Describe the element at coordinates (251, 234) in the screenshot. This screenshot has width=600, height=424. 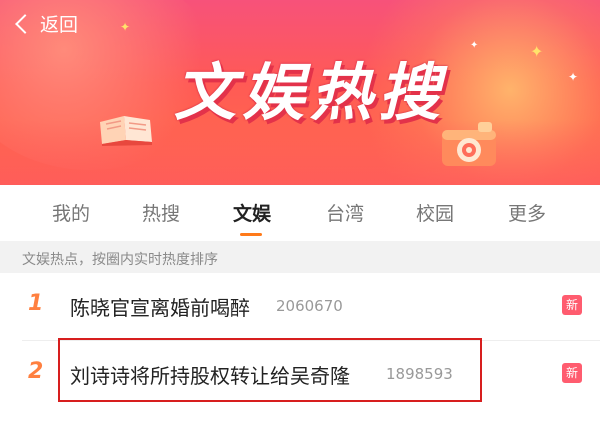
I see `active-tab-indicator` at that location.